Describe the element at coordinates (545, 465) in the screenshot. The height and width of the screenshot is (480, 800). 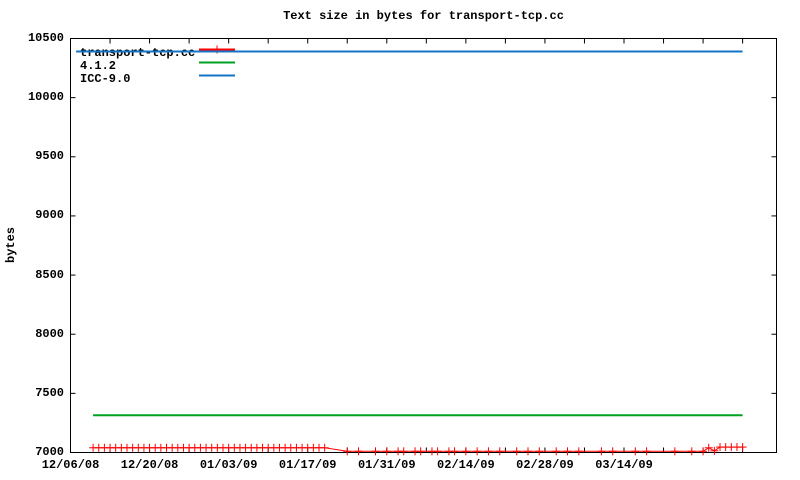
I see `x-tick-label: 02/28/09` at that location.